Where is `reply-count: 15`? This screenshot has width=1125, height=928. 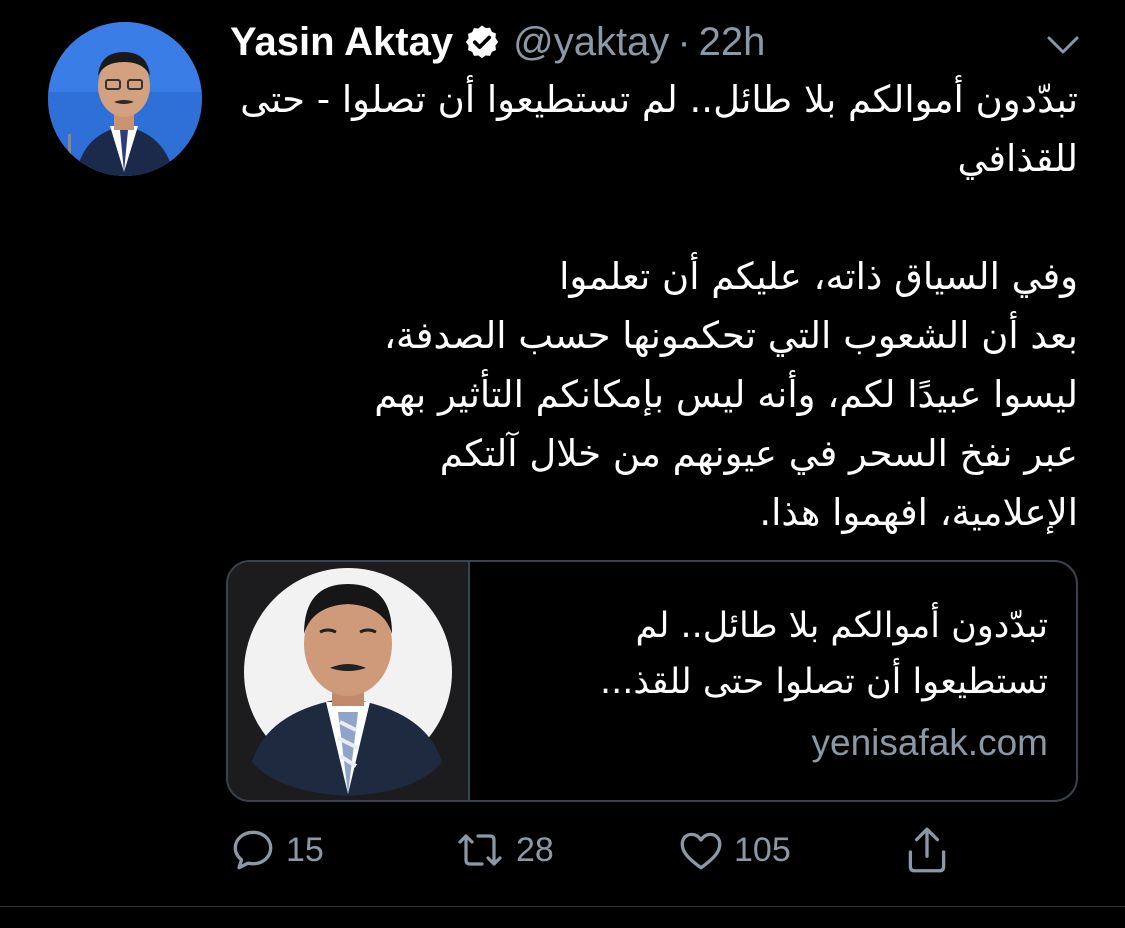
reply-count: 15 is located at coordinates (305, 849).